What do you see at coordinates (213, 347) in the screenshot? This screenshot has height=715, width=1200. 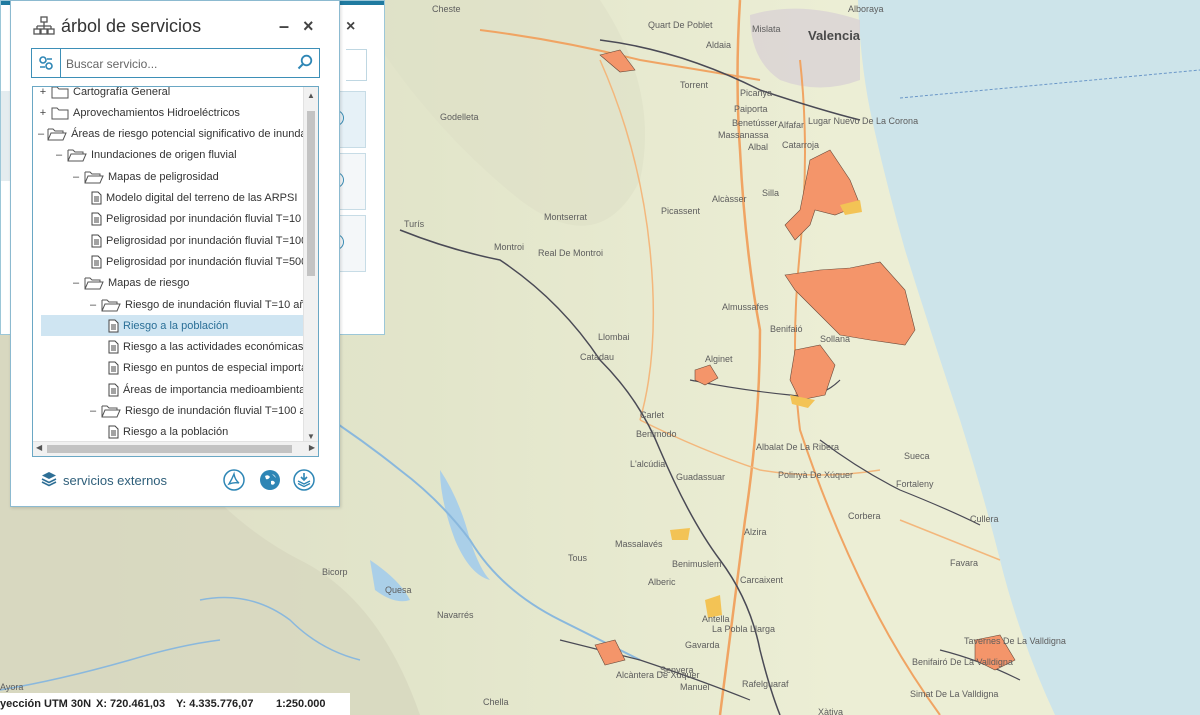 I see `tree-item-label: Riesgo a las actividades económicas` at bounding box center [213, 347].